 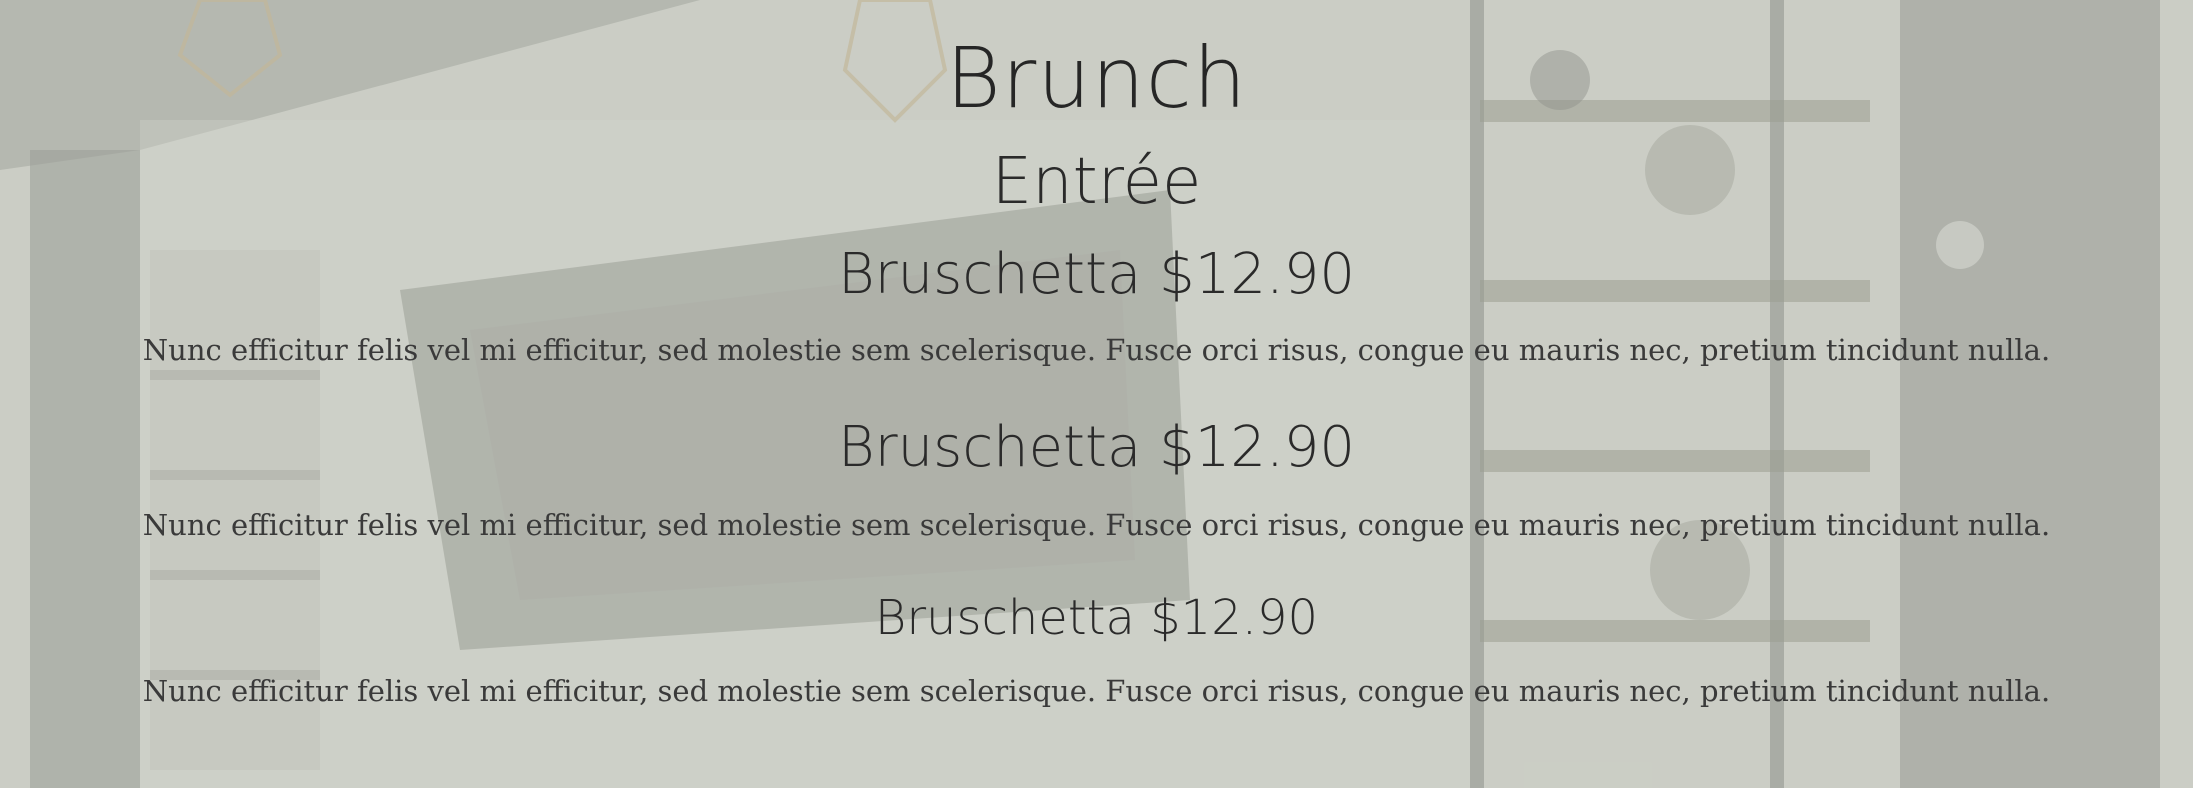 I want to click on menu-title: Brunch, so click(x=1096, y=78).